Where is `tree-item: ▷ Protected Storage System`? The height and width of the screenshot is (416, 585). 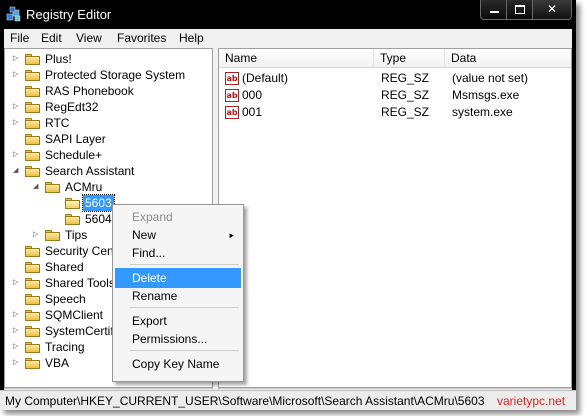
tree-item: ▷ Protected Storage System is located at coordinates (108, 75).